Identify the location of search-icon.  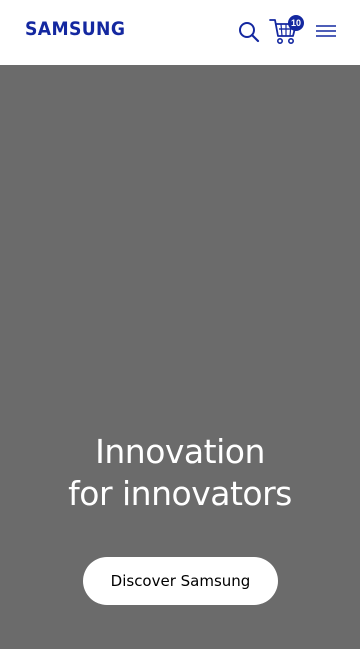
(249, 32).